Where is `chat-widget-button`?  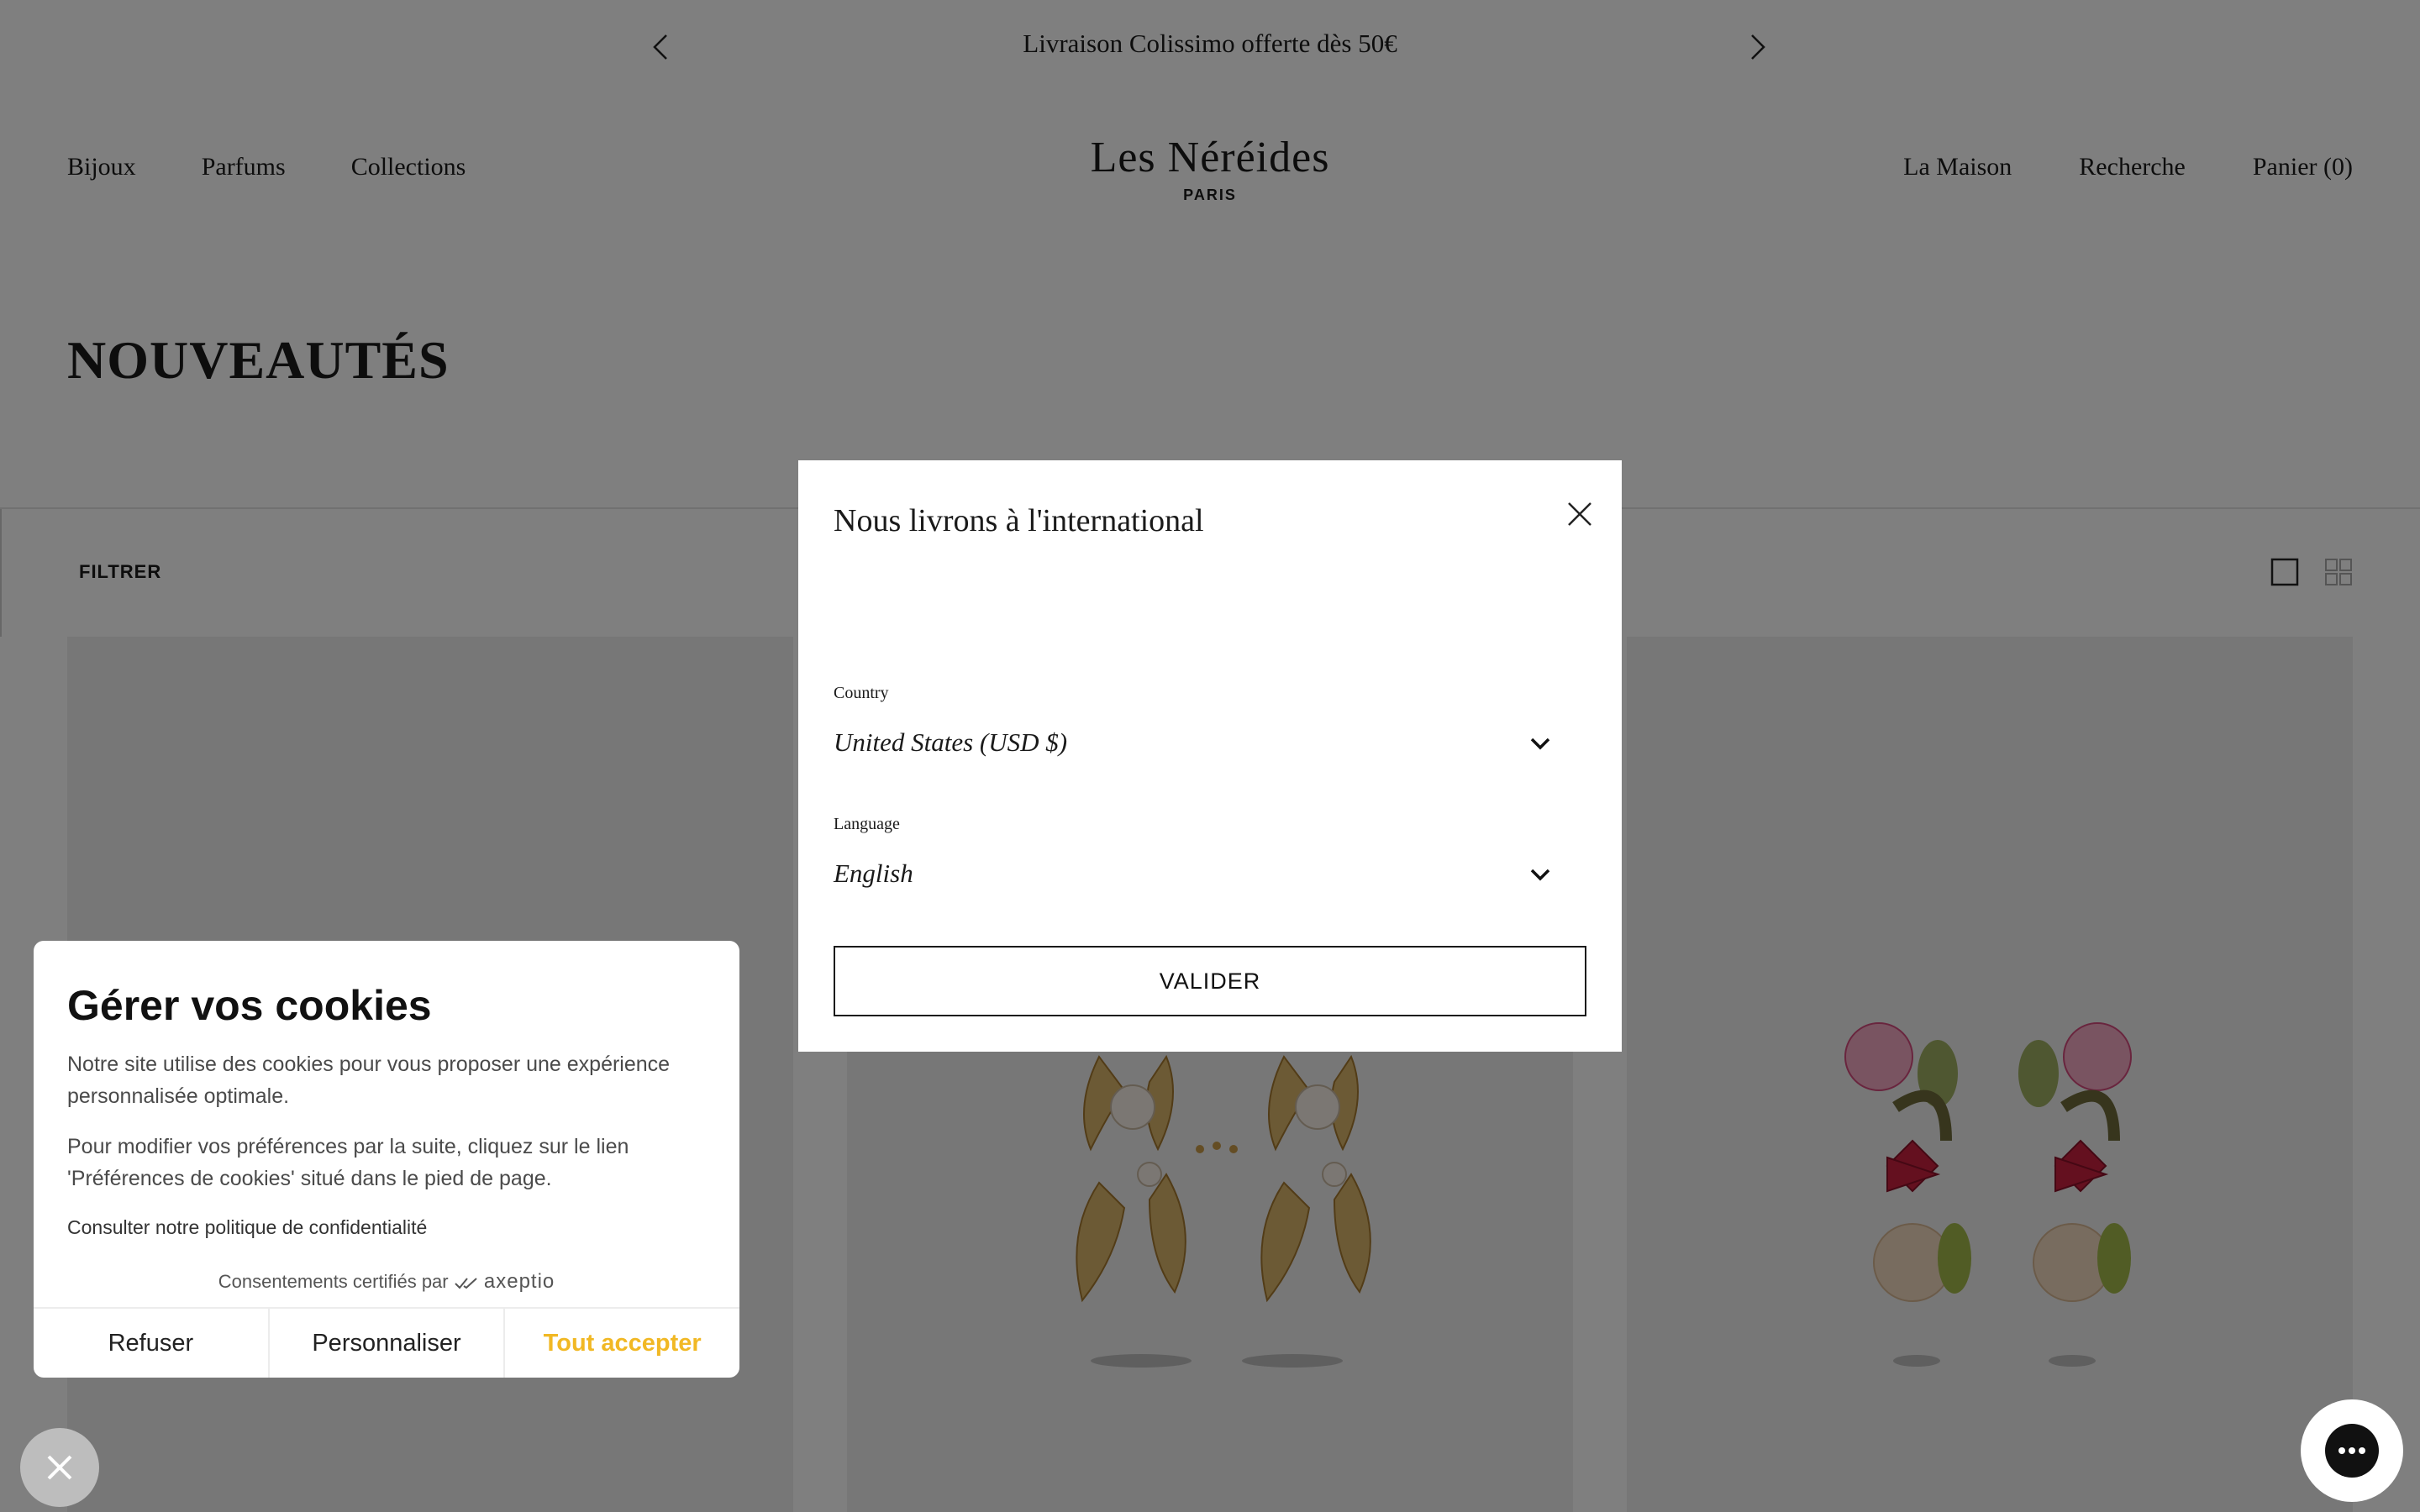
chat-widget-button is located at coordinates (2352, 1450).